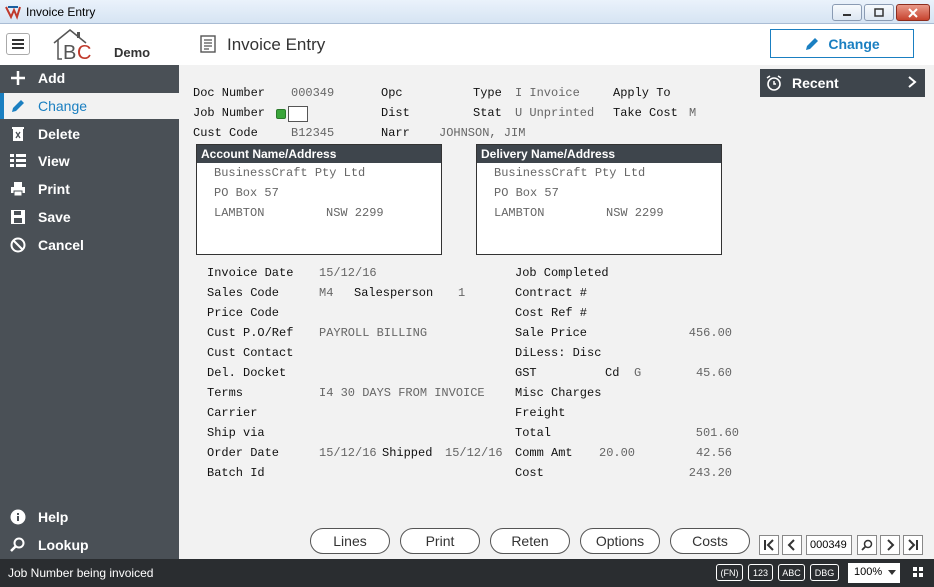  Describe the element at coordinates (208, 44) in the screenshot. I see `document-icon` at that location.